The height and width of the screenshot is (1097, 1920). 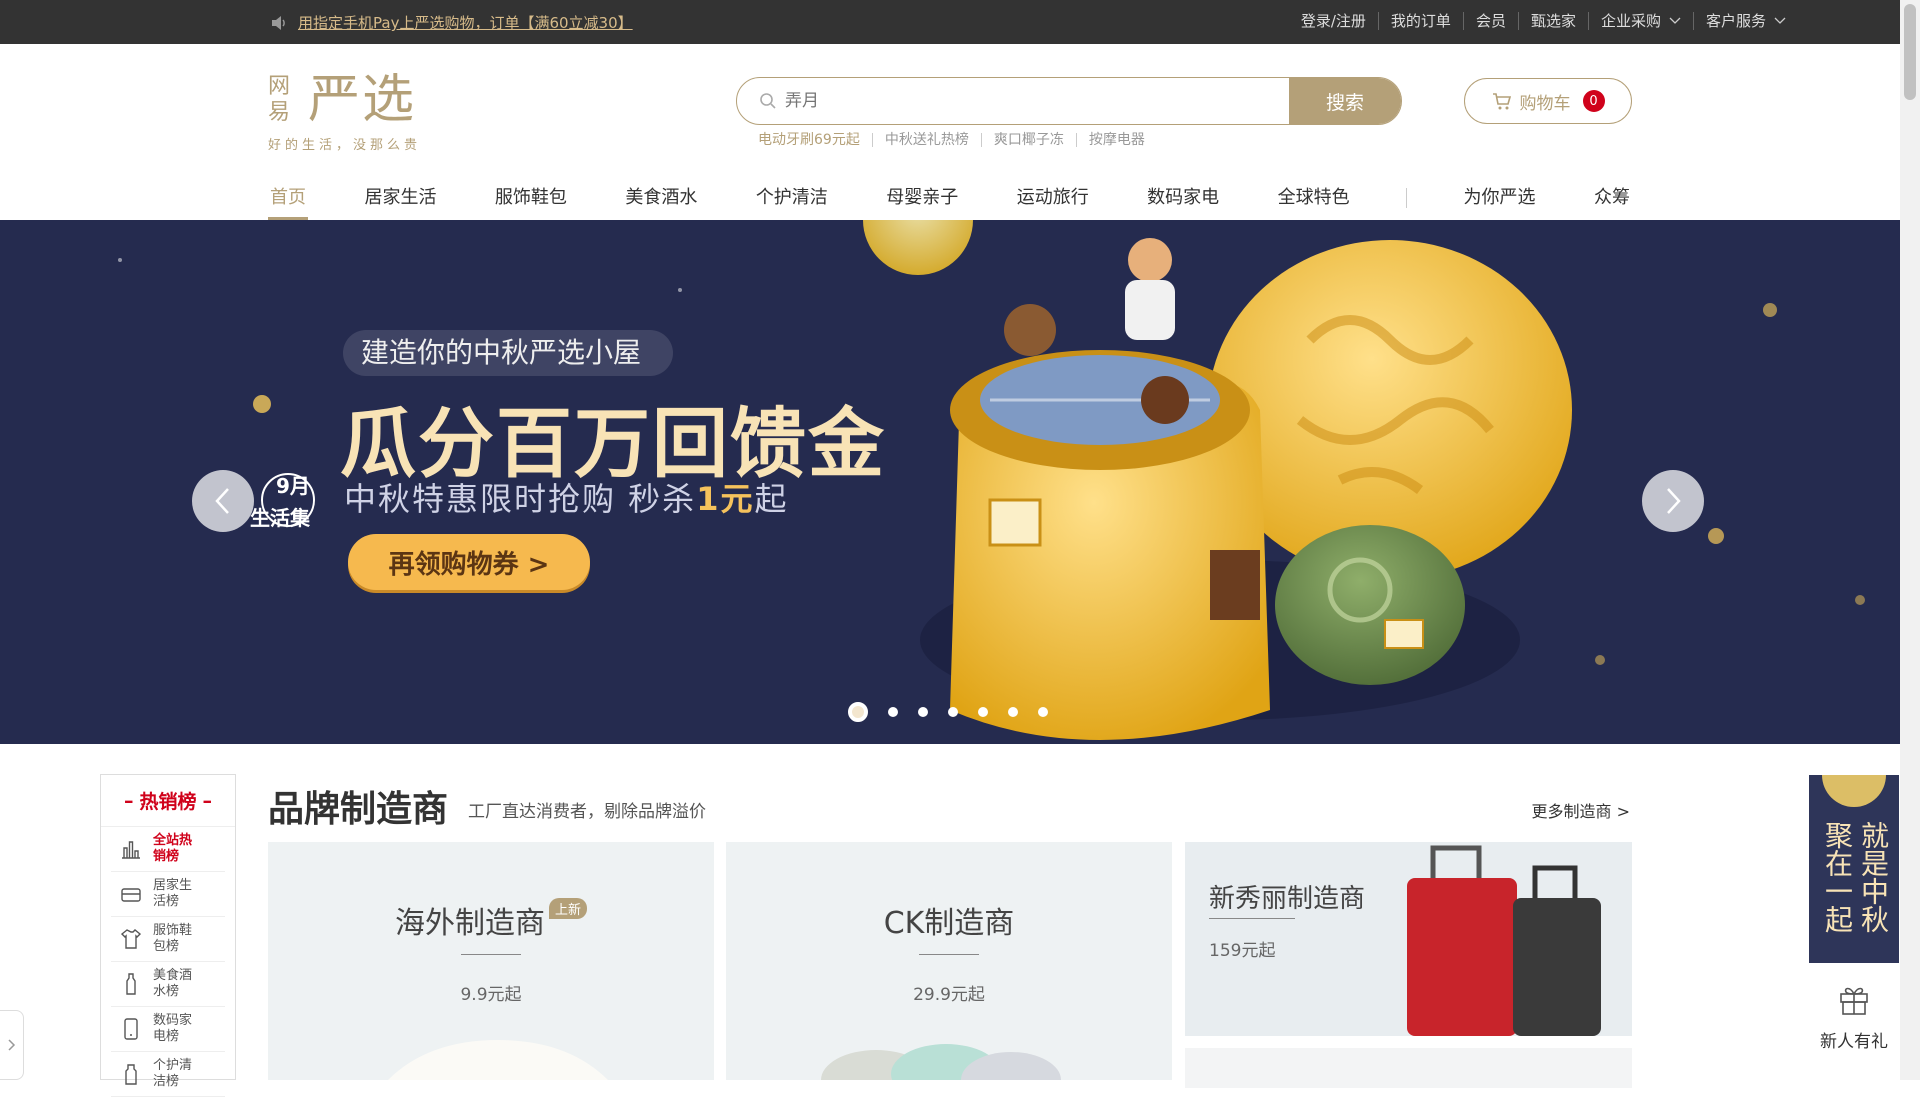 I want to click on nav-item-apparel: 服饰鞋包, so click(x=531, y=202).